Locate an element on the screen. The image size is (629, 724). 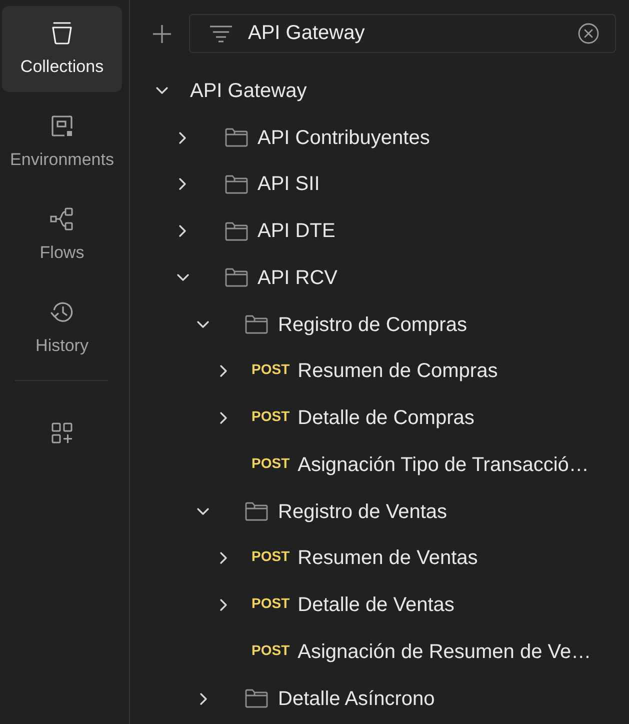
folder-name: Registro de Compras is located at coordinates (372, 324).